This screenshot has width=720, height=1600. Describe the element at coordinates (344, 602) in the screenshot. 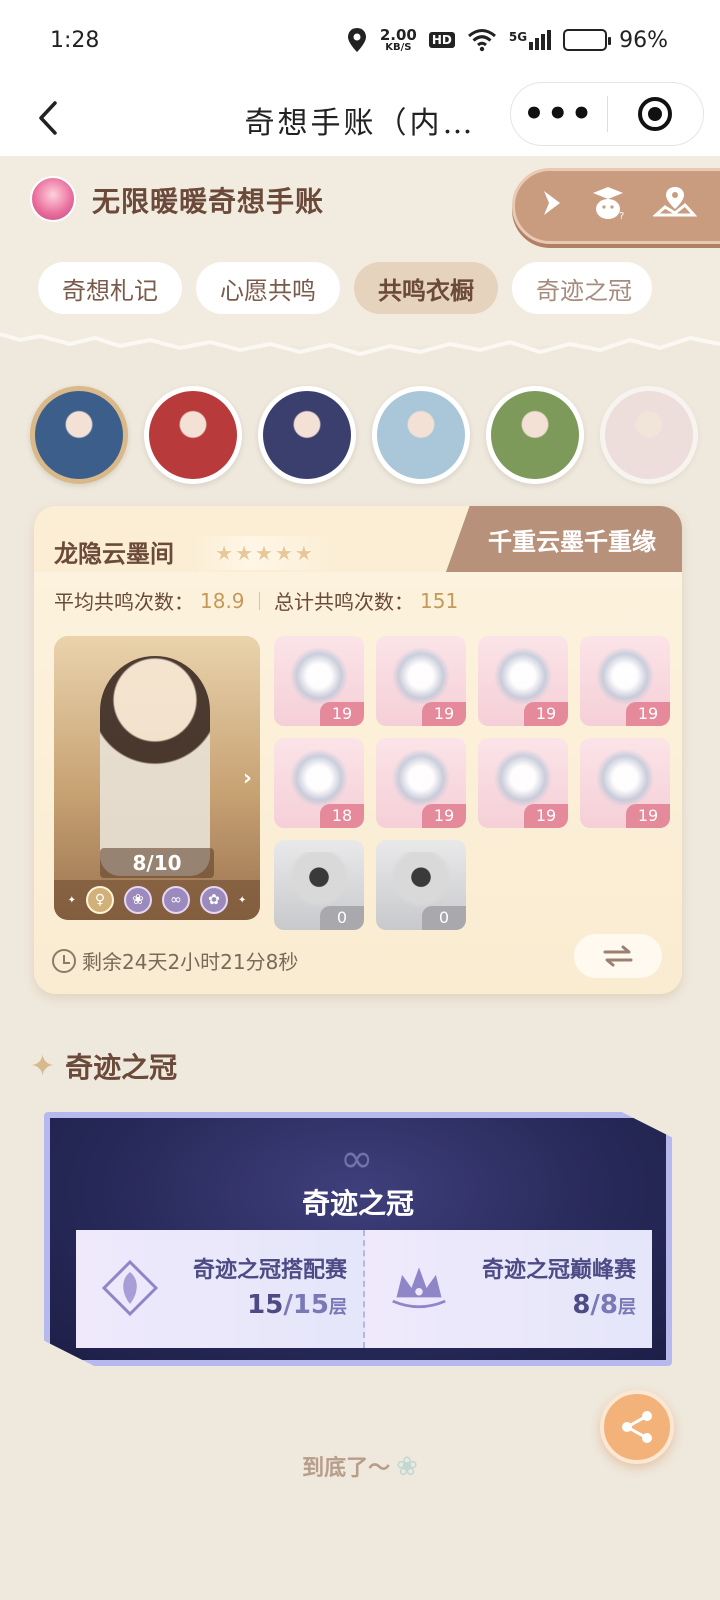

I see `total-label: 总计共鸣次数：` at that location.